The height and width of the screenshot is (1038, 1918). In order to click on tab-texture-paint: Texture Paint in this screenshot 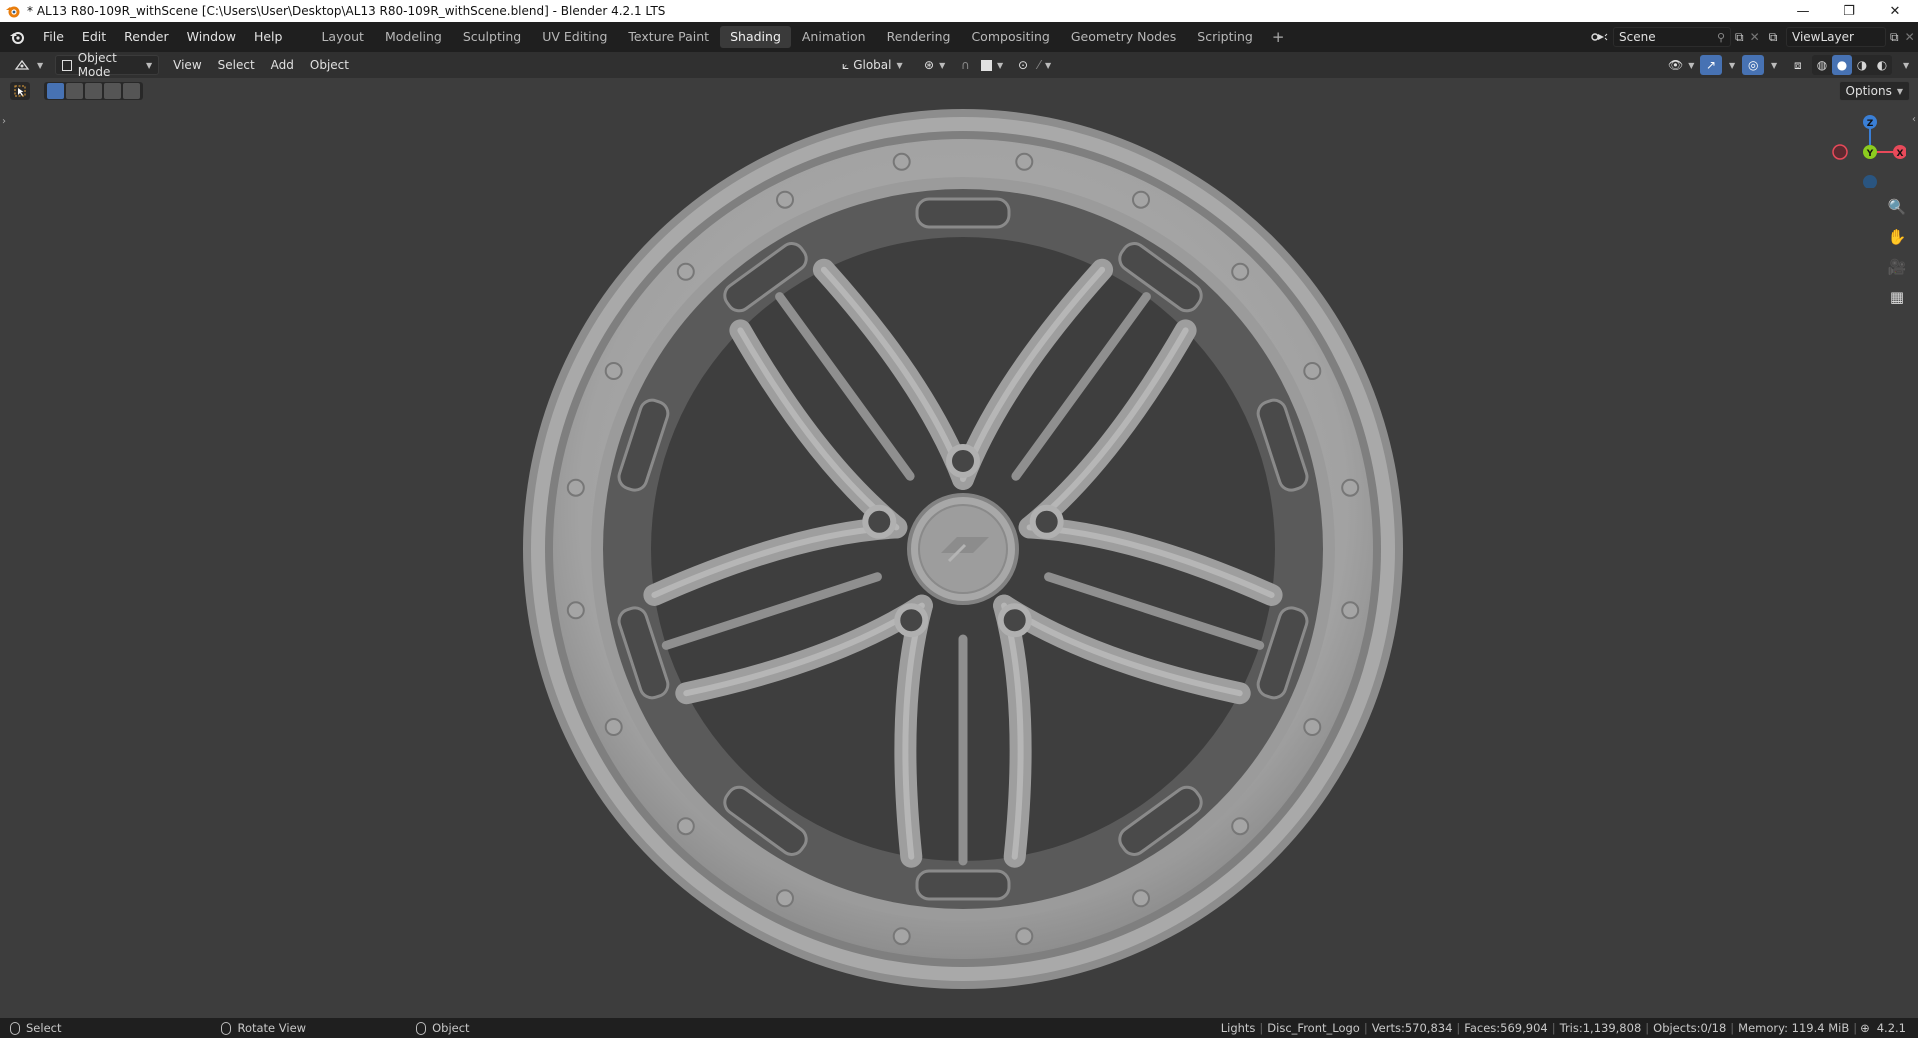, I will do `click(668, 37)`.